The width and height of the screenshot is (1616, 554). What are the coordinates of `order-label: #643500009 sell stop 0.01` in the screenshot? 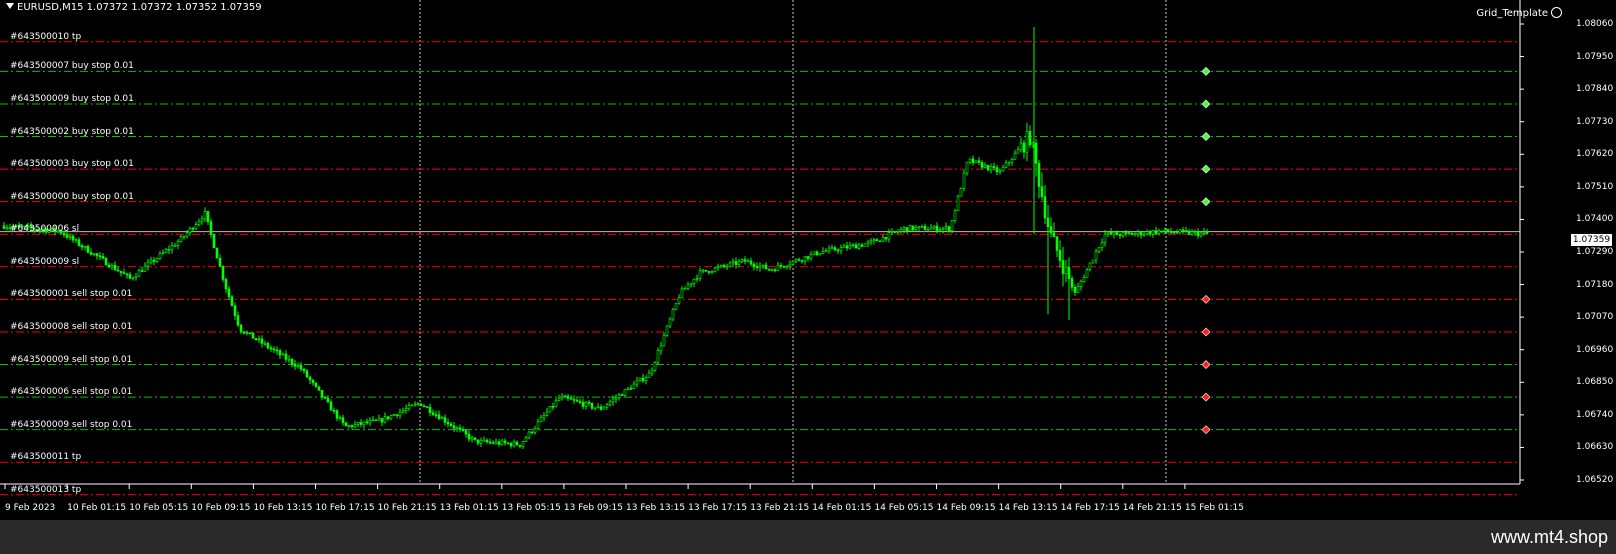 It's located at (71, 359).